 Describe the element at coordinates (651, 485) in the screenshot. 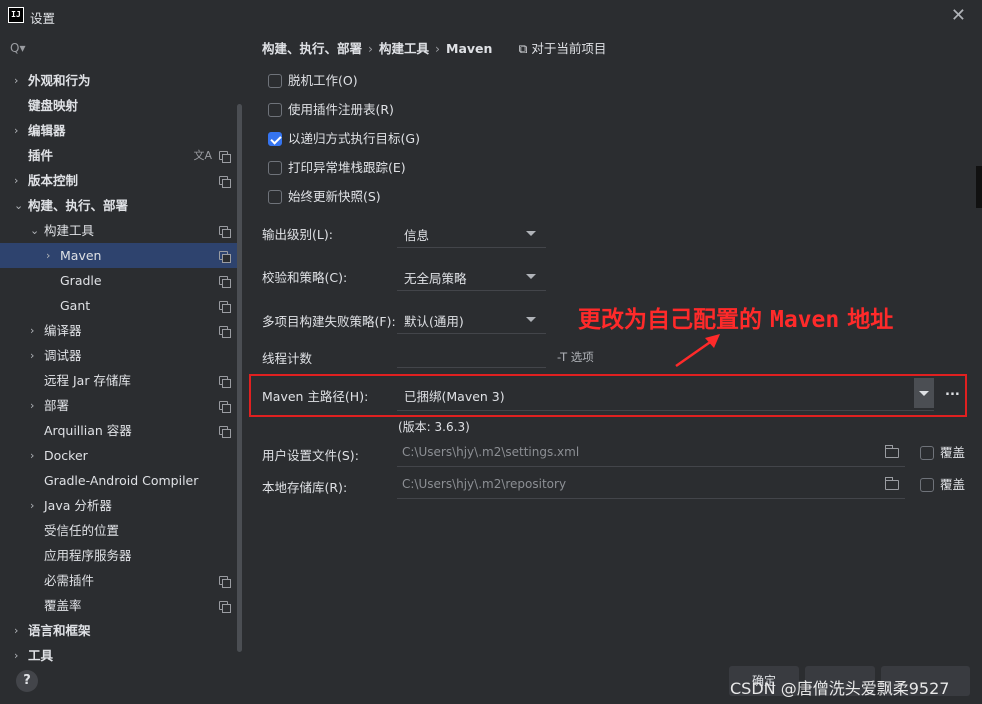

I see `local-repo-input: C:\Users\hjy\.m2\repository` at that location.